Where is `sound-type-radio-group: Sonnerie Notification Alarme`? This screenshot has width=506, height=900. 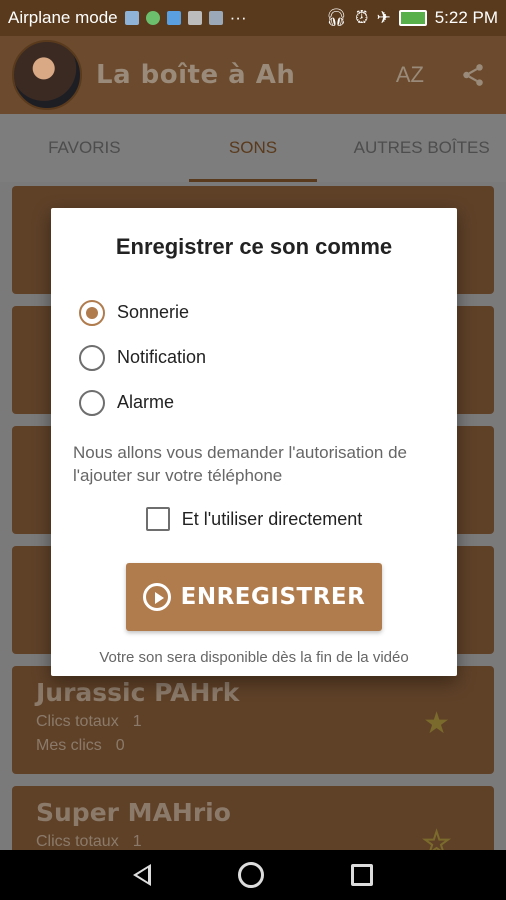 sound-type-radio-group: Sonnerie Notification Alarme is located at coordinates (254, 357).